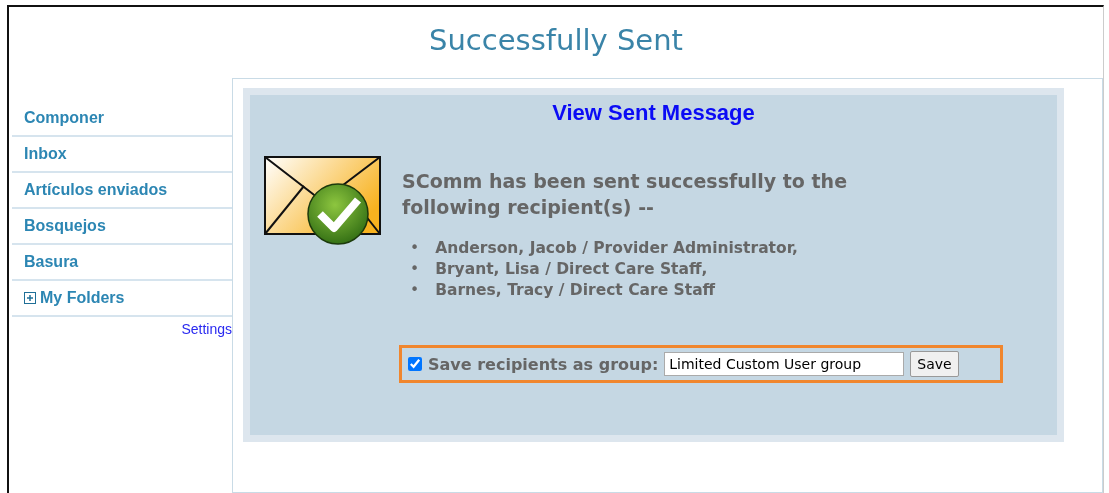  What do you see at coordinates (82, 298) in the screenshot?
I see `sidebar-item: My Folders` at bounding box center [82, 298].